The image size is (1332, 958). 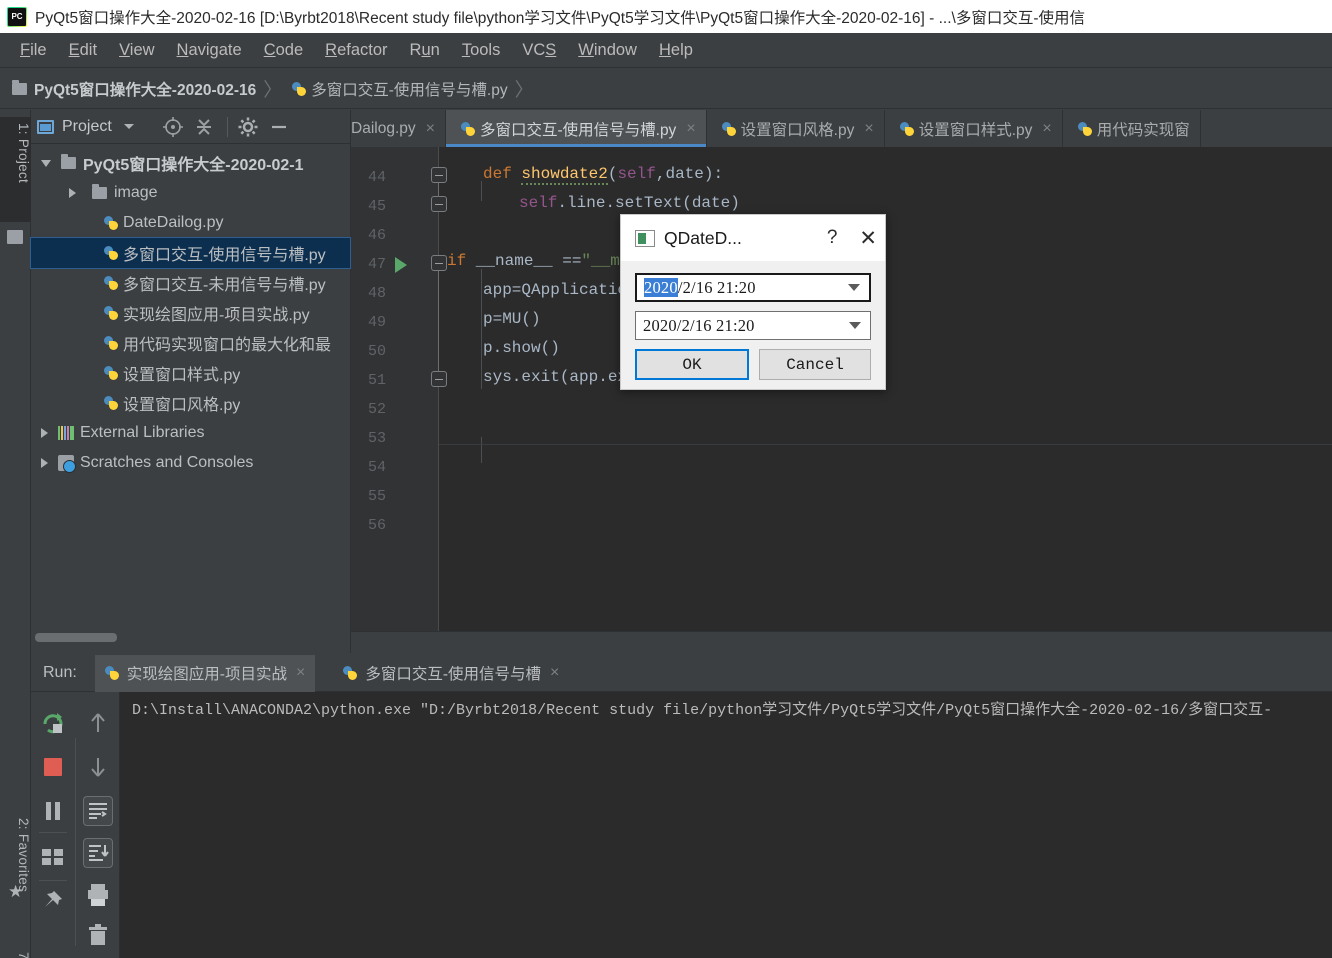 What do you see at coordinates (398, 89) in the screenshot?
I see `breadcrumb-file: 多窗口交互-使用信号与槽.py` at bounding box center [398, 89].